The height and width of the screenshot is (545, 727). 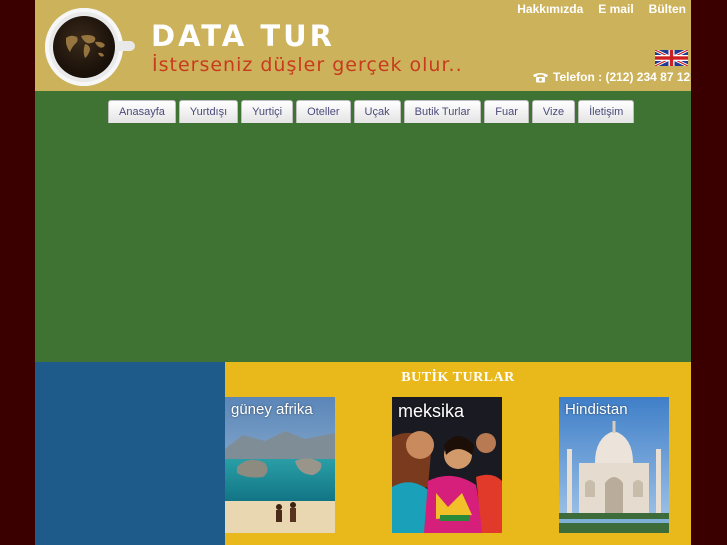 What do you see at coordinates (142, 111) in the screenshot?
I see `tab-home: Anasayfa` at bounding box center [142, 111].